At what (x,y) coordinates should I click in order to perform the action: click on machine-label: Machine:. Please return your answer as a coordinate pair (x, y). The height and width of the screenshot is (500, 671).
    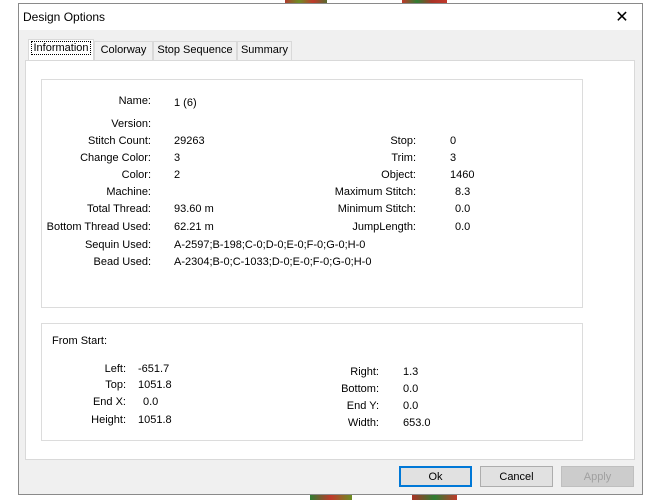
    Looking at the image, I should click on (128, 192).